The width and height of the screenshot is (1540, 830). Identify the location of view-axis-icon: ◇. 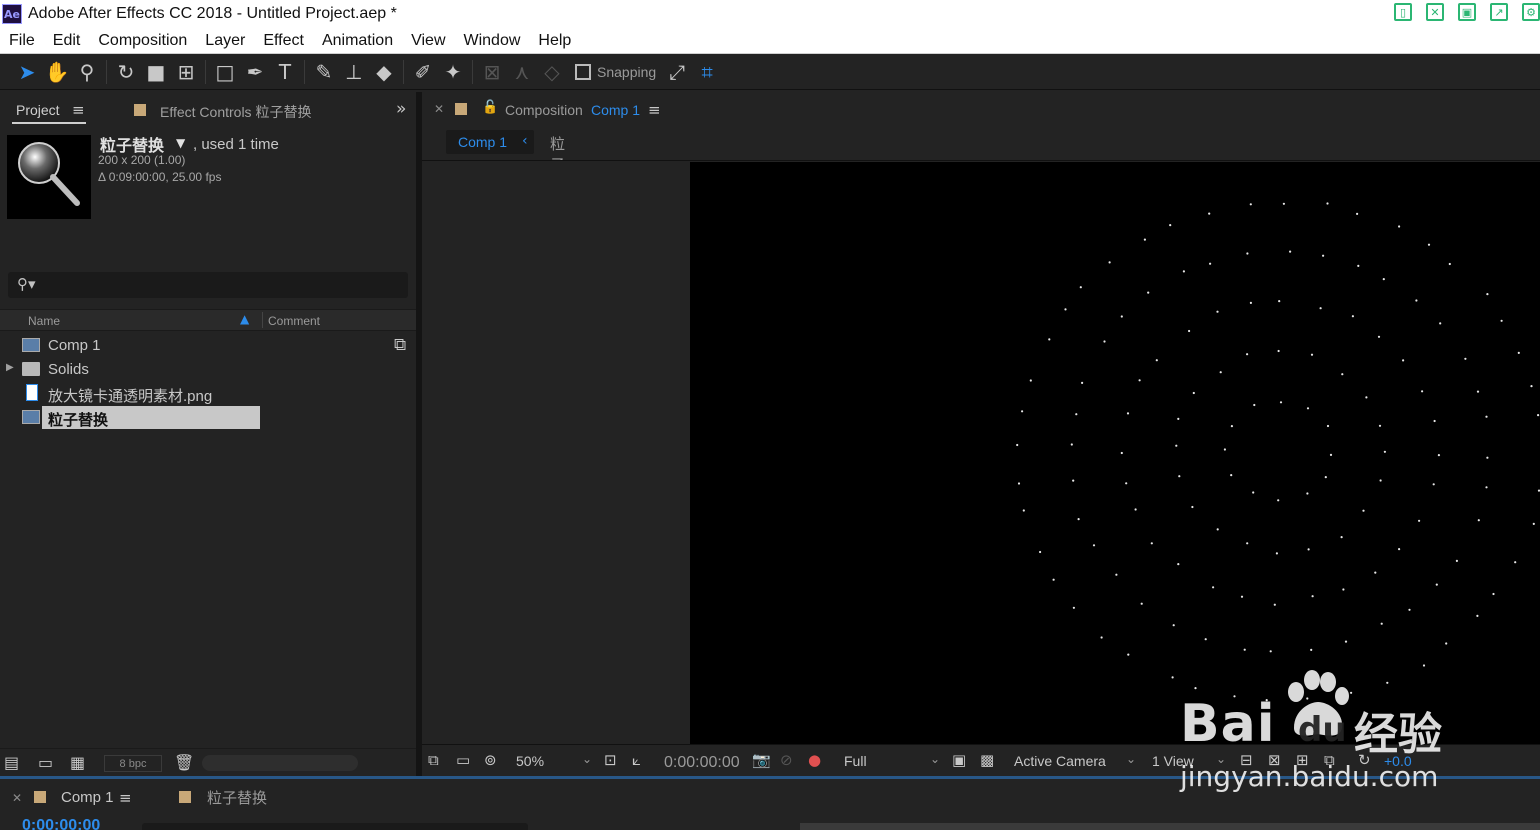
(552, 72).